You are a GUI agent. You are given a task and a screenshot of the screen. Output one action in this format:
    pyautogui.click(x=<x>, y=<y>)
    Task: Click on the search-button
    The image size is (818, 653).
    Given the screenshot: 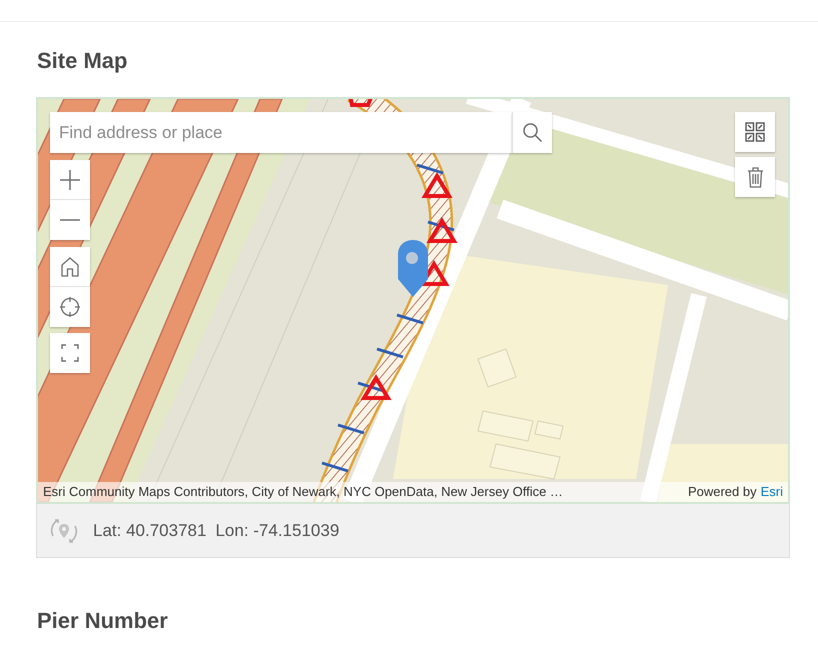 What is the action you would take?
    pyautogui.click(x=532, y=132)
    